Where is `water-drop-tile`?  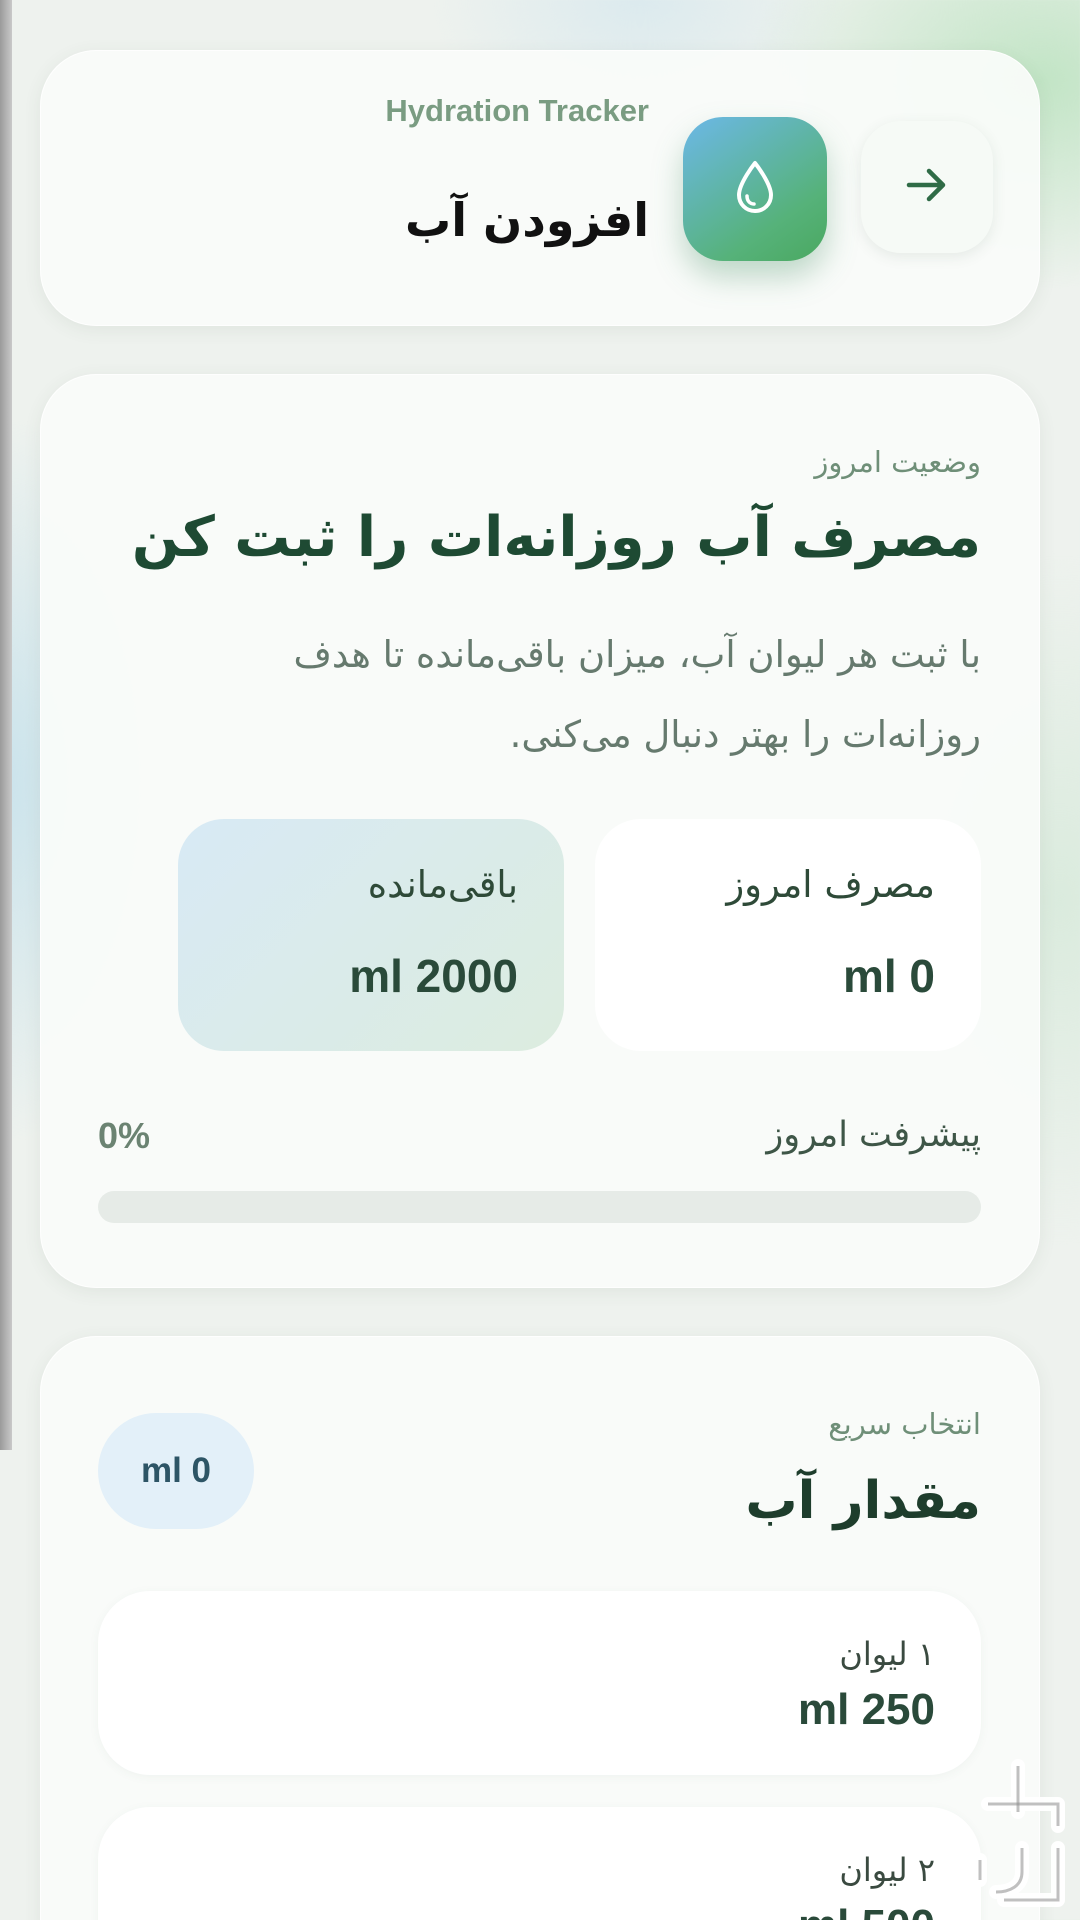
water-drop-tile is located at coordinates (755, 189).